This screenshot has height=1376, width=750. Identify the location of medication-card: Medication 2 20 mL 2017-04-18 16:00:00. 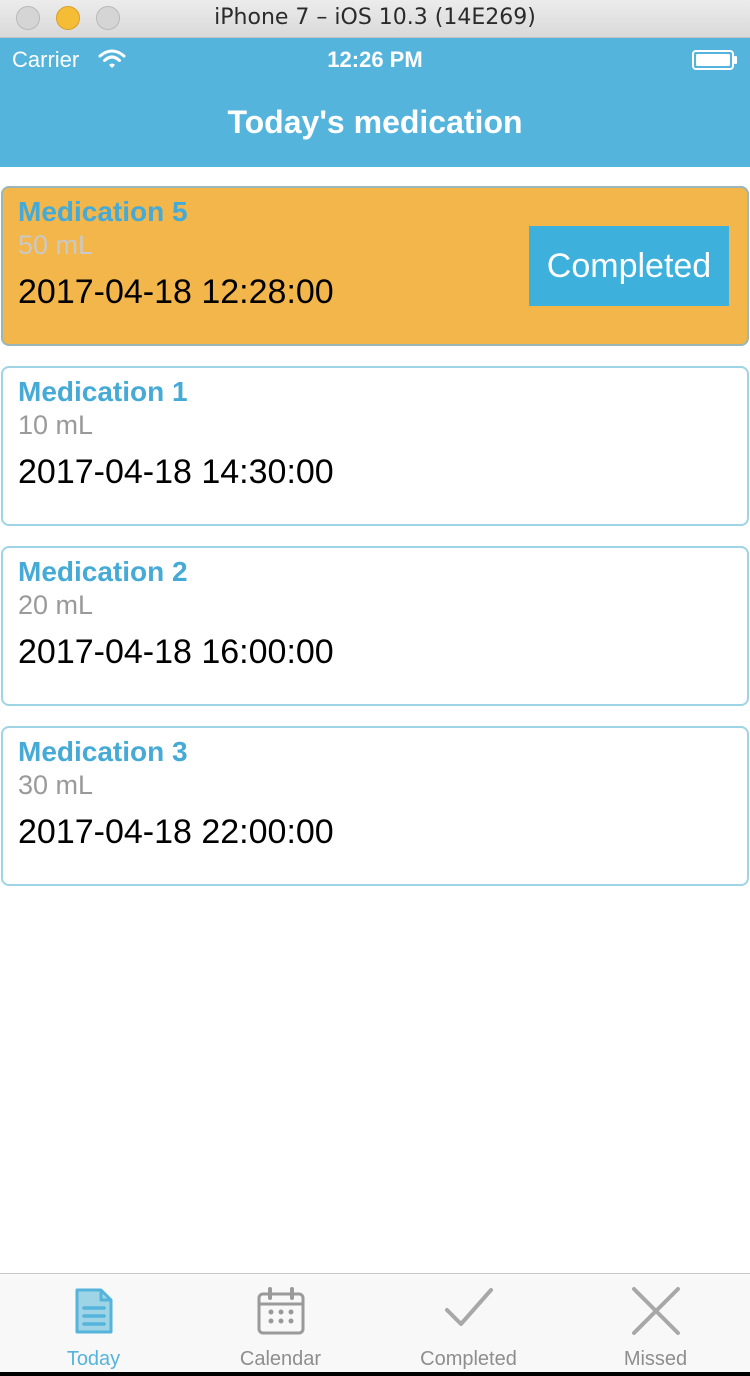
(375, 626).